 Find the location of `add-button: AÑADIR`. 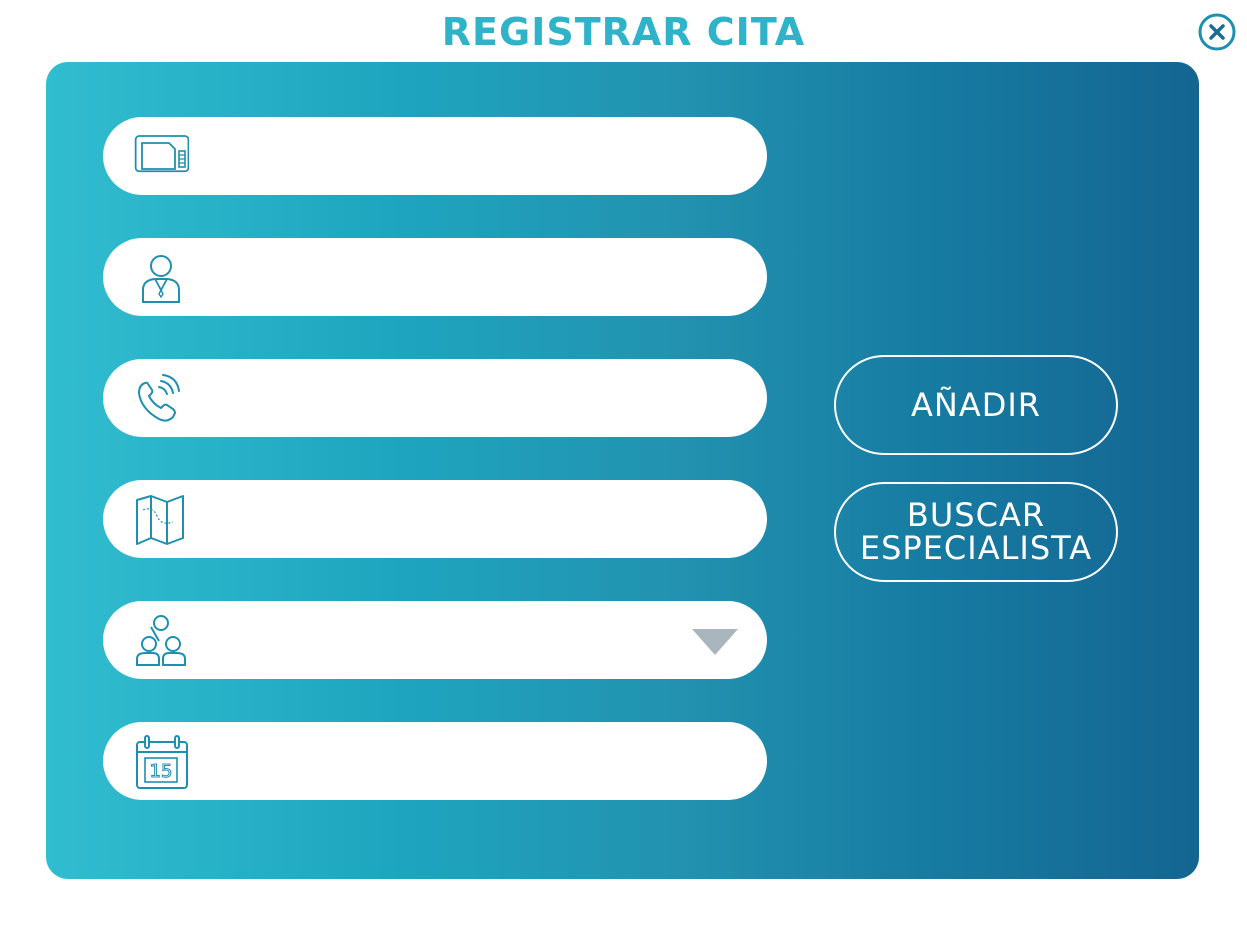

add-button: AÑADIR is located at coordinates (976, 405).